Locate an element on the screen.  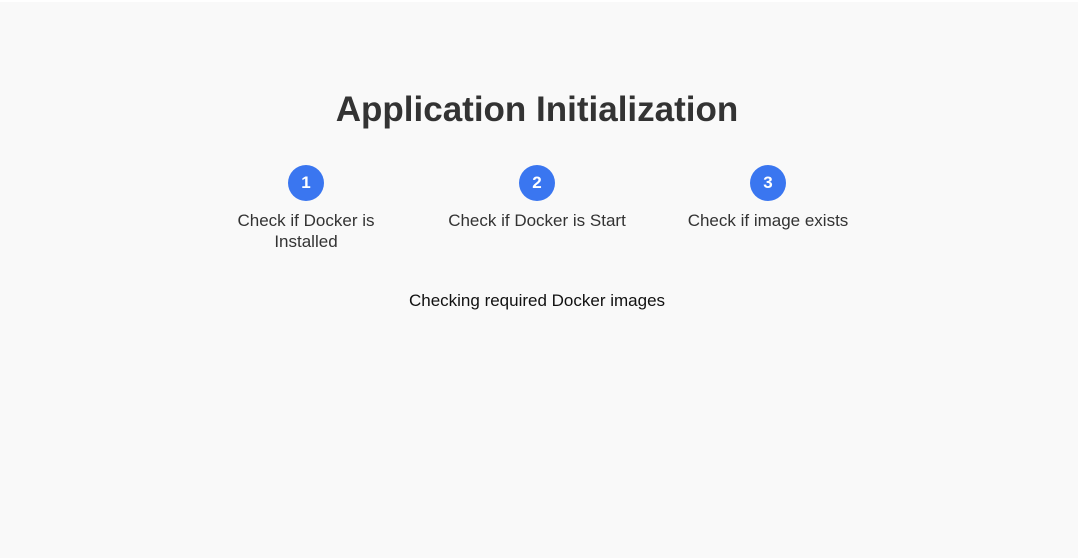
step-1: 1 Check if Docker is Installed is located at coordinates (306, 208).